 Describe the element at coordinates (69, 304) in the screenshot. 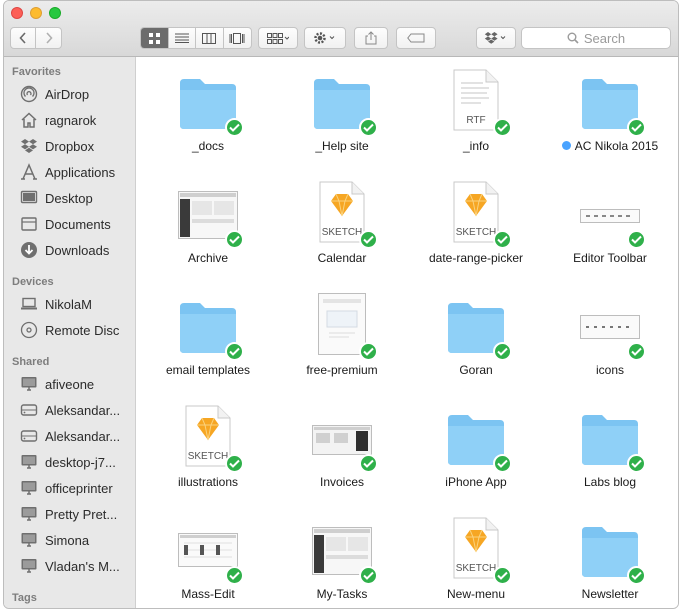

I see `sidebar-item-nikolam: NikolaM` at that location.